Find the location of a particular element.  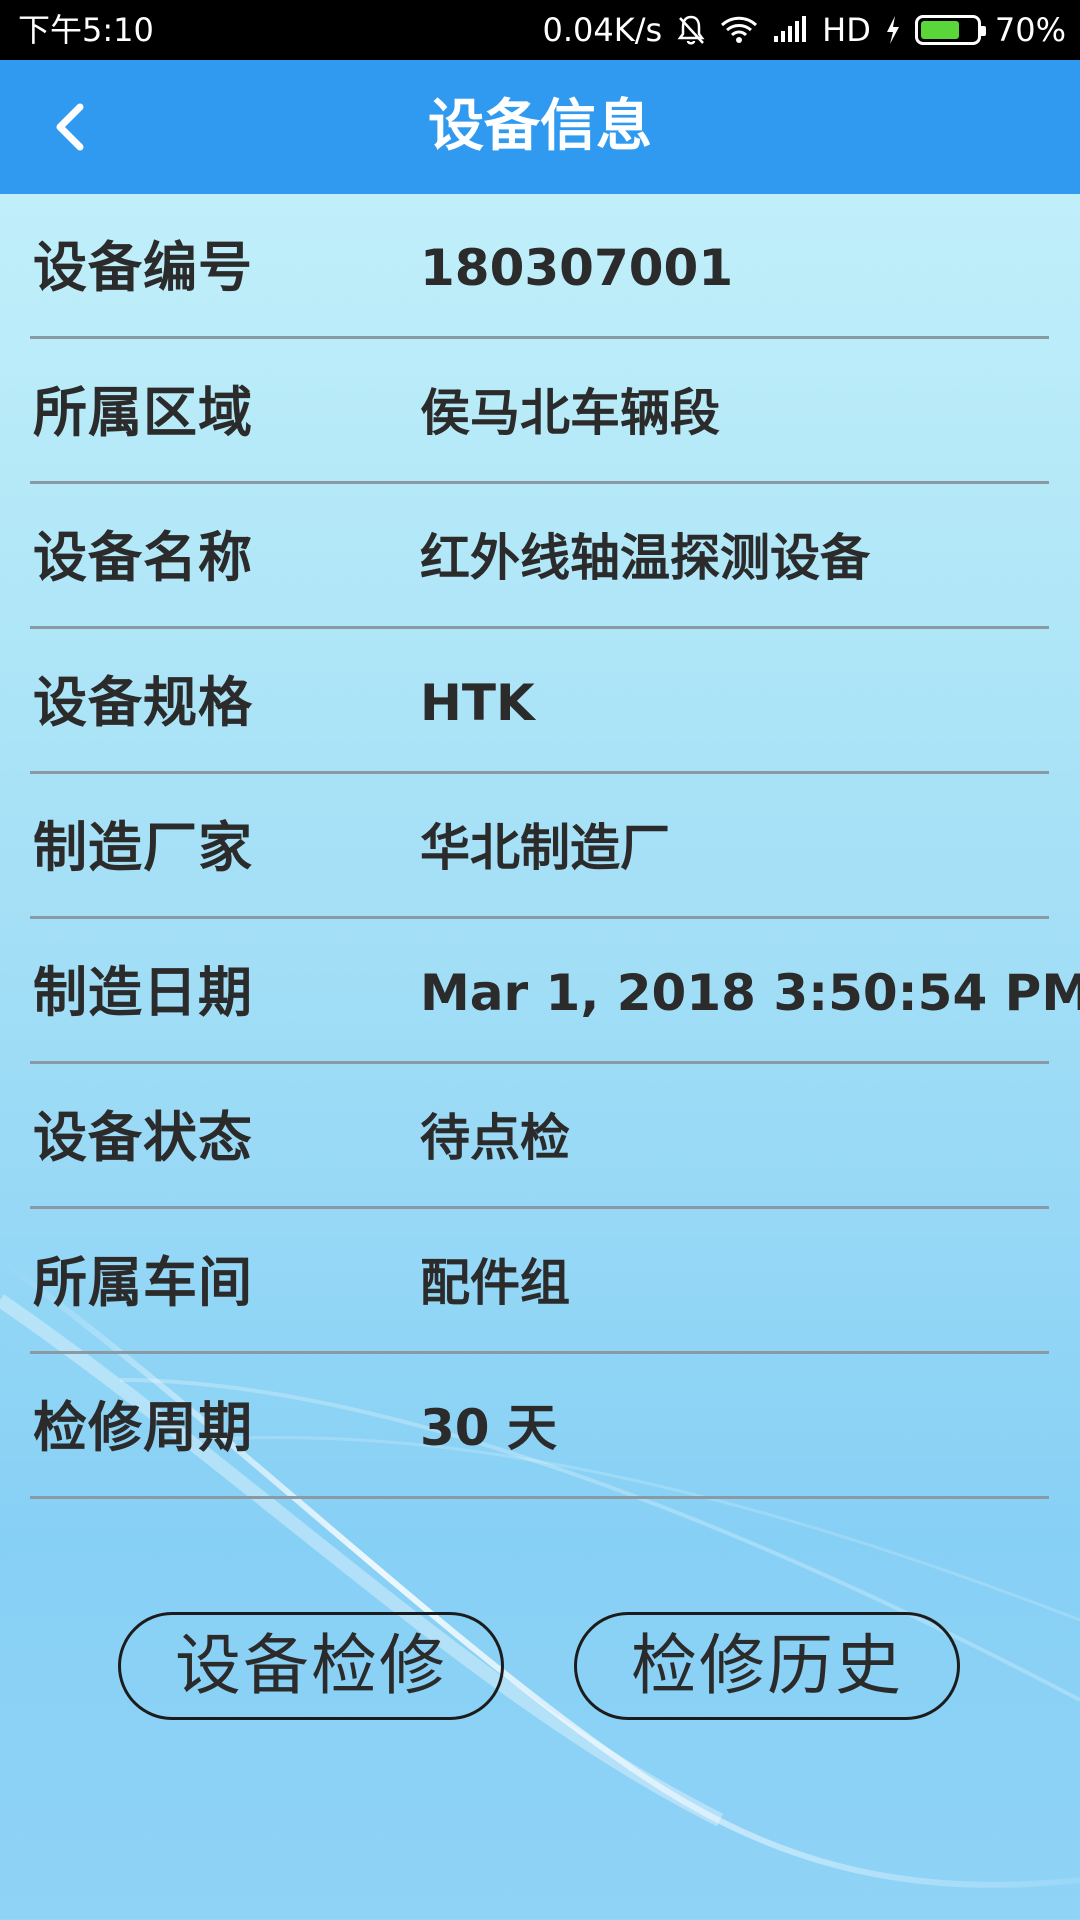

info-row-device-number: 设备编号 180307001 is located at coordinates (539, 266).